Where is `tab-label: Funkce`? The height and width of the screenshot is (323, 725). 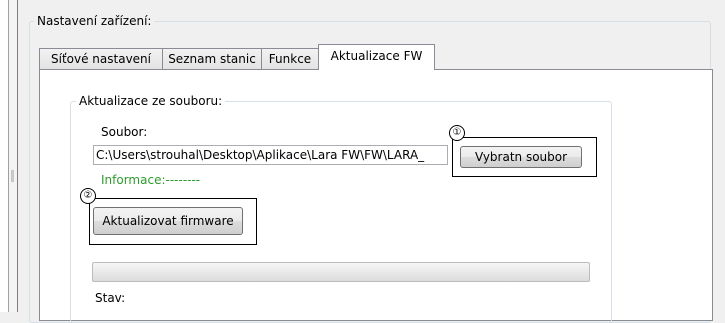 tab-label: Funkce is located at coordinates (290, 59).